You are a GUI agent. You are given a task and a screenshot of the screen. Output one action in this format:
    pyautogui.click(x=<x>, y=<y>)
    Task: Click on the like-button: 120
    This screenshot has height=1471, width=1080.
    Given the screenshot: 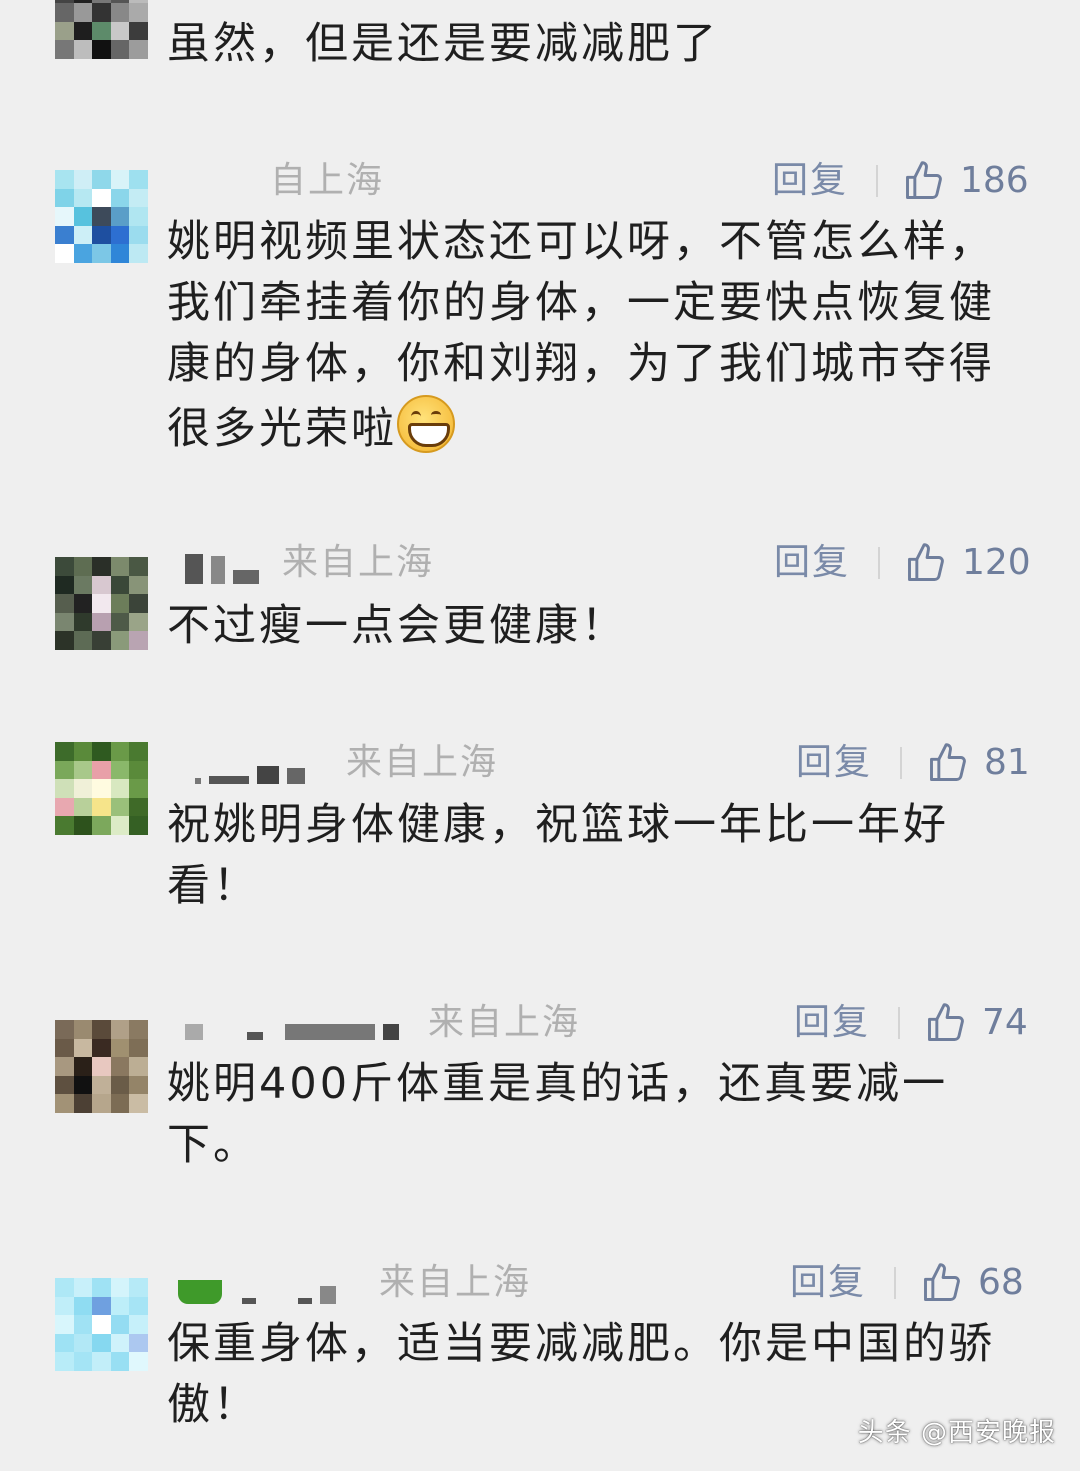 What is the action you would take?
    pyautogui.click(x=967, y=563)
    